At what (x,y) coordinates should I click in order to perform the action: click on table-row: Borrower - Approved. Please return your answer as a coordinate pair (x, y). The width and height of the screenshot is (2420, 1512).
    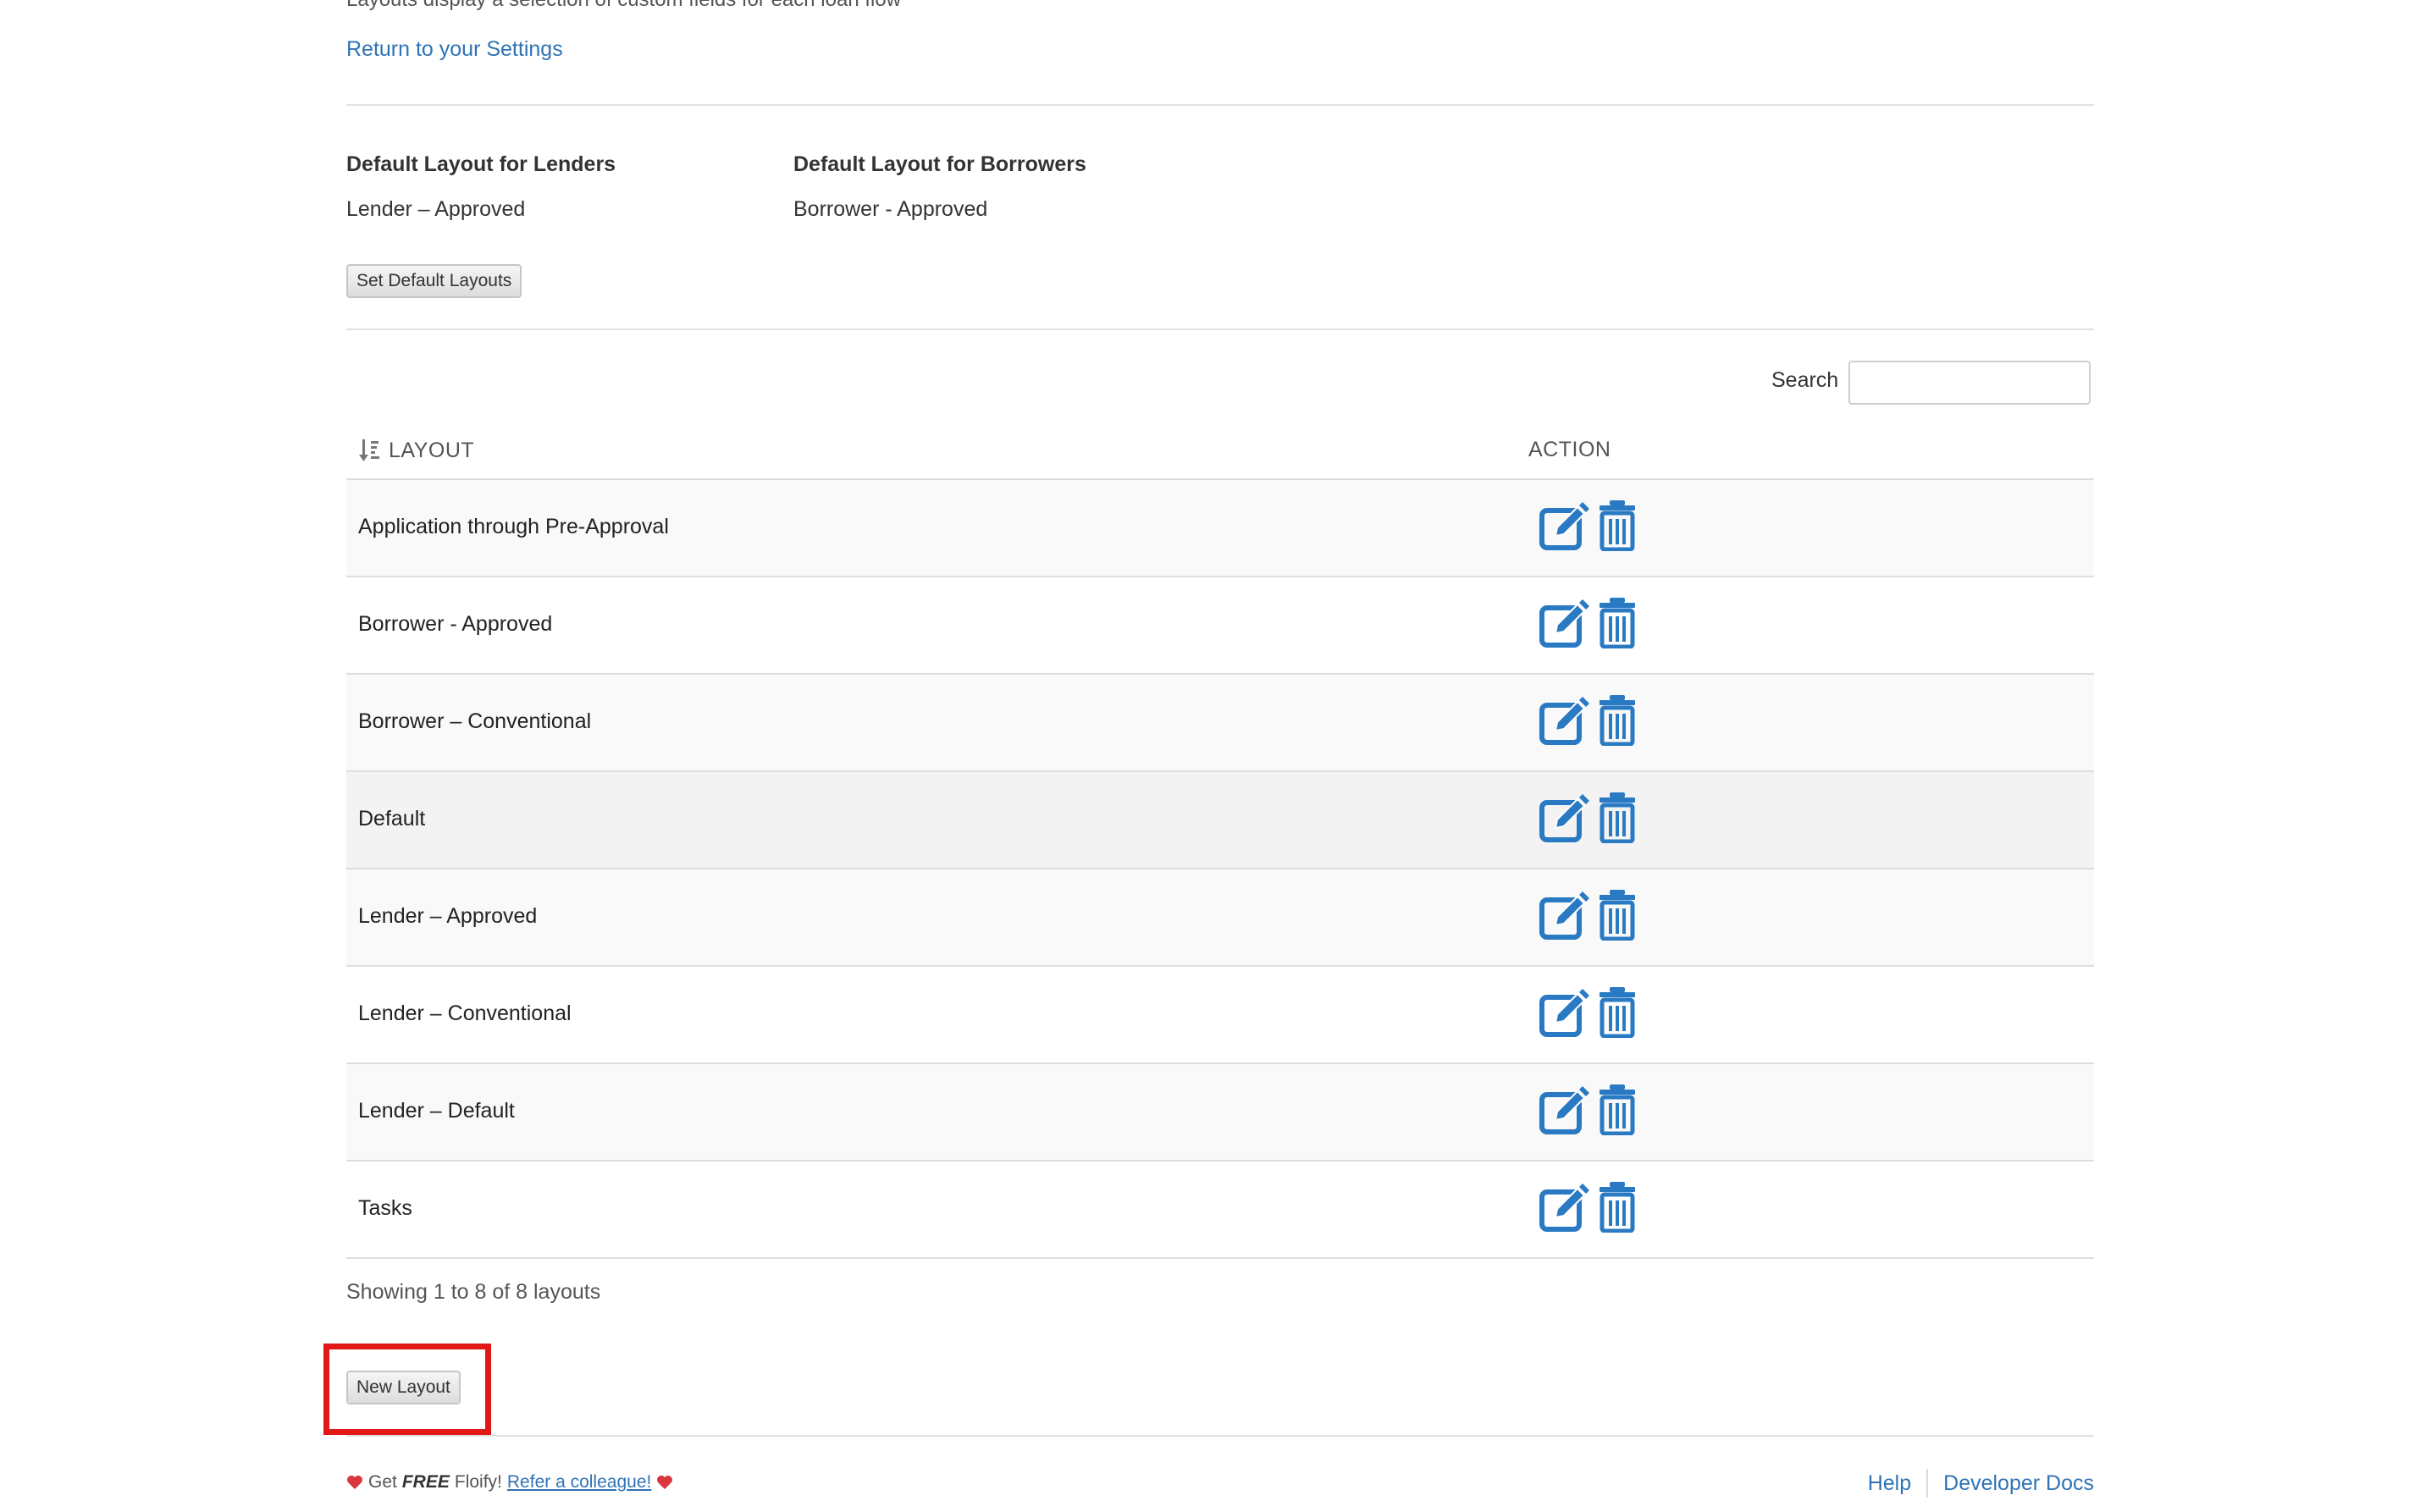
    Looking at the image, I should click on (1220, 626).